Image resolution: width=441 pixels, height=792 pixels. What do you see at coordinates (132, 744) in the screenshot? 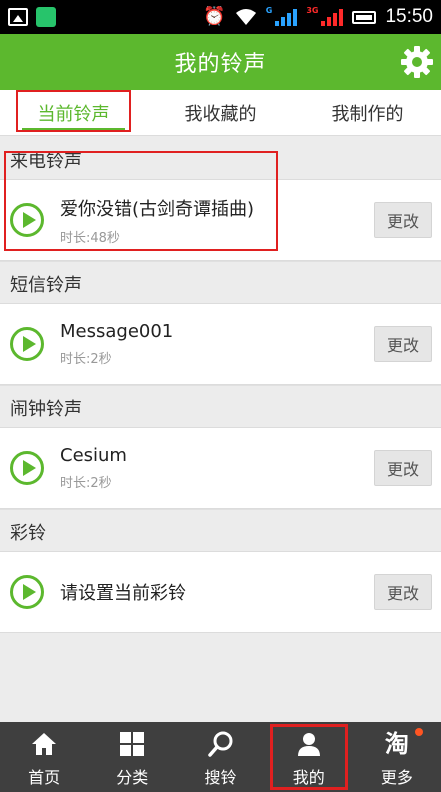
I see `grid-icon` at bounding box center [132, 744].